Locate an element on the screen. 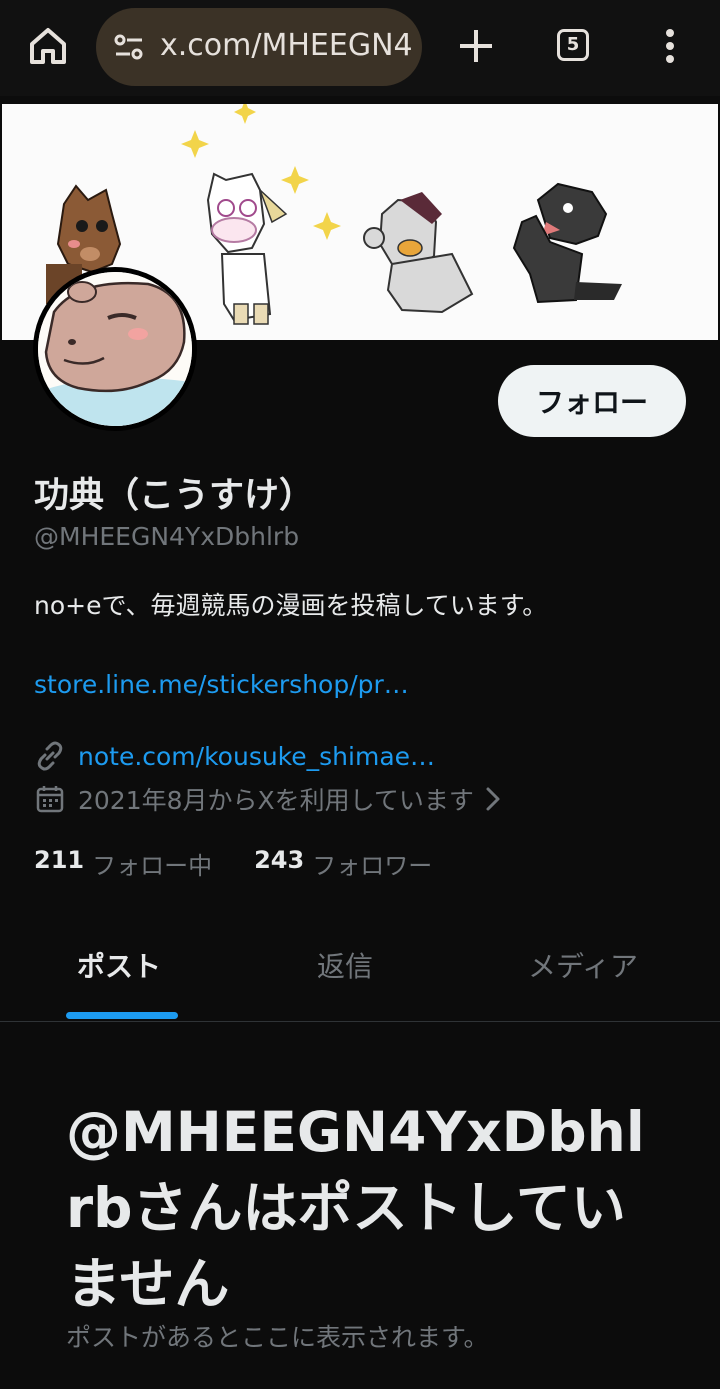  follow-stats: 211 フォロー中 243 フォロワー is located at coordinates (233, 863).